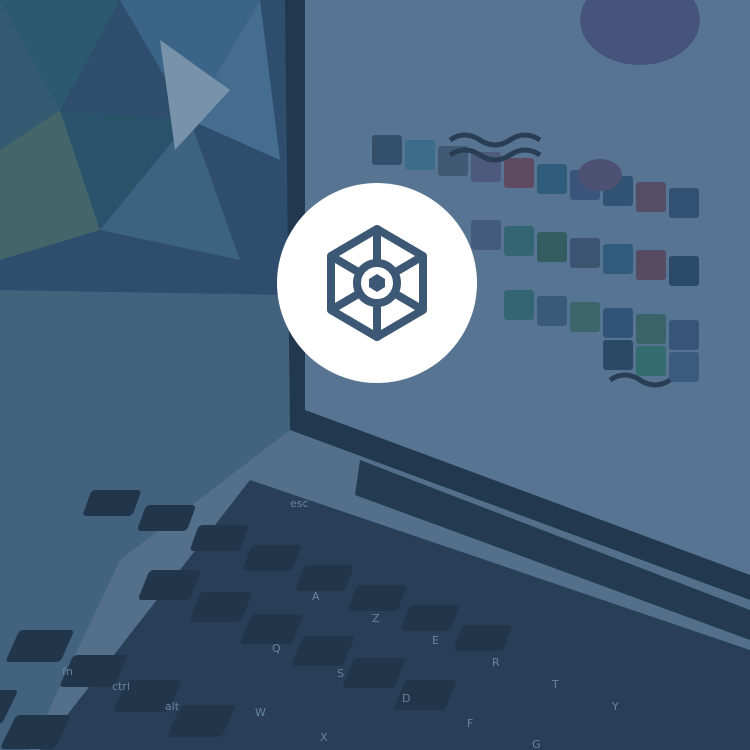 This screenshot has width=750, height=750. Describe the element at coordinates (555, 684) in the screenshot. I see `key-t: T` at that location.